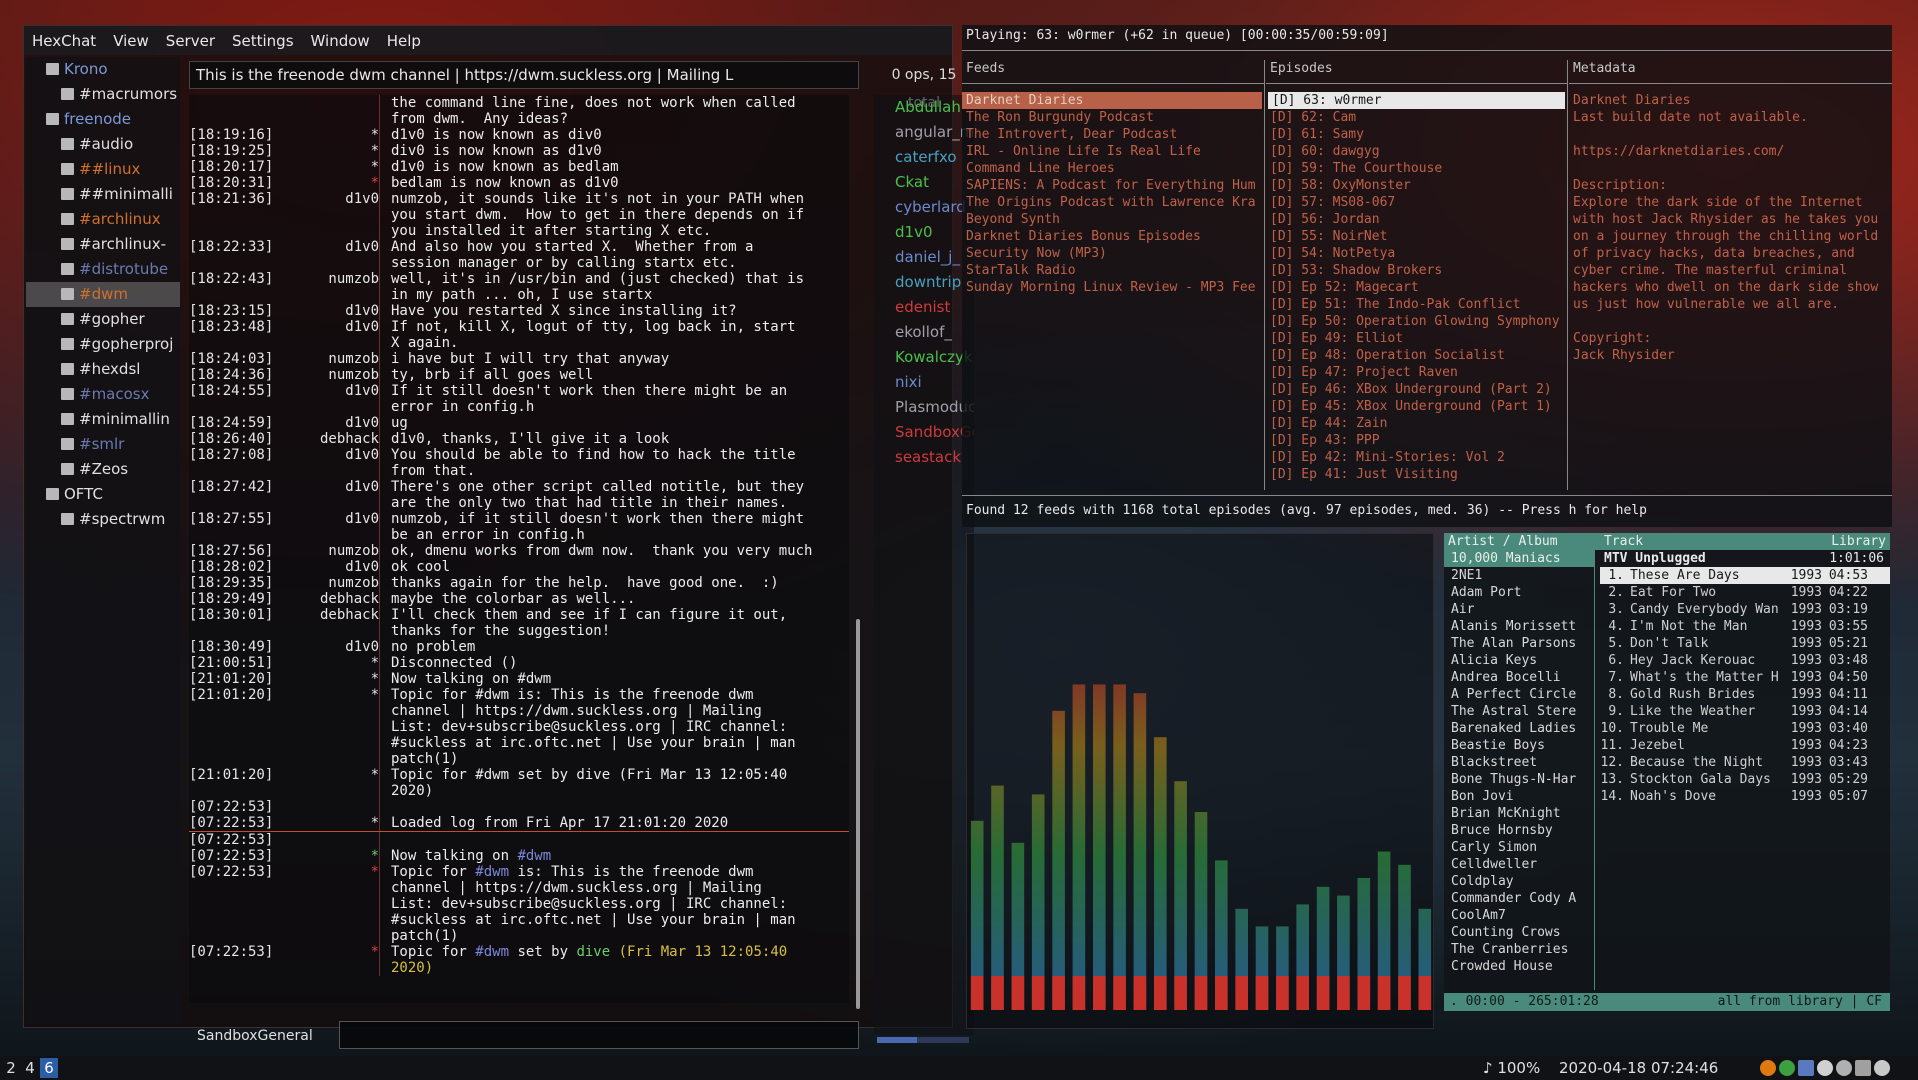  What do you see at coordinates (190, 41) in the screenshot?
I see `menu-item: Server` at bounding box center [190, 41].